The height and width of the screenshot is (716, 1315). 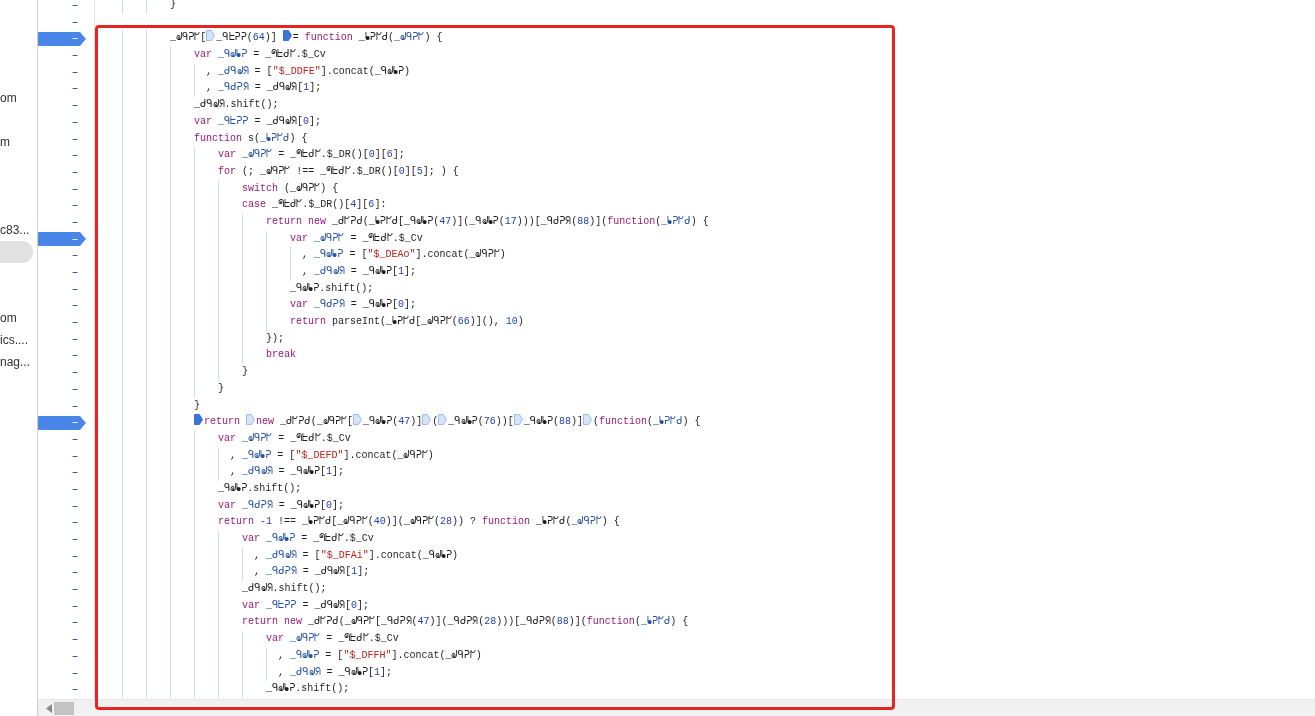 What do you see at coordinates (481, 422) in the screenshot?
I see `code-line: _ᑫᖙᖲᕈ(76))[` at bounding box center [481, 422].